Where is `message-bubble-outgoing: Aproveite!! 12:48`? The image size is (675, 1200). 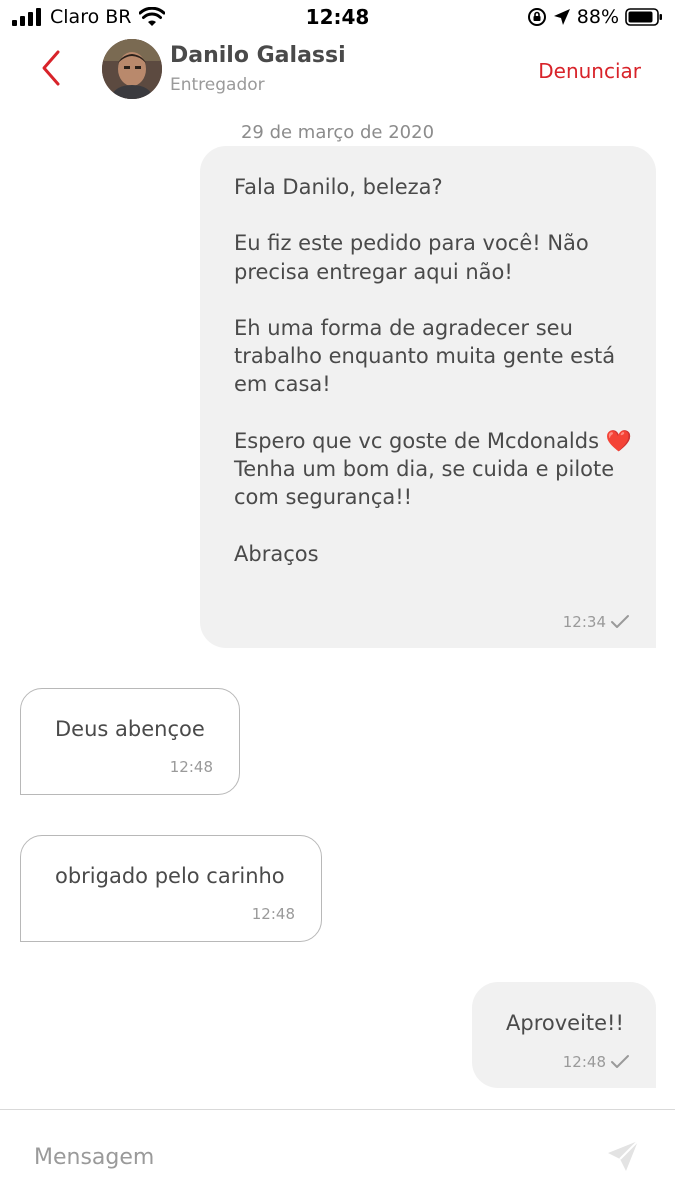
message-bubble-outgoing: Aproveite!! 12:48 is located at coordinates (564, 1035).